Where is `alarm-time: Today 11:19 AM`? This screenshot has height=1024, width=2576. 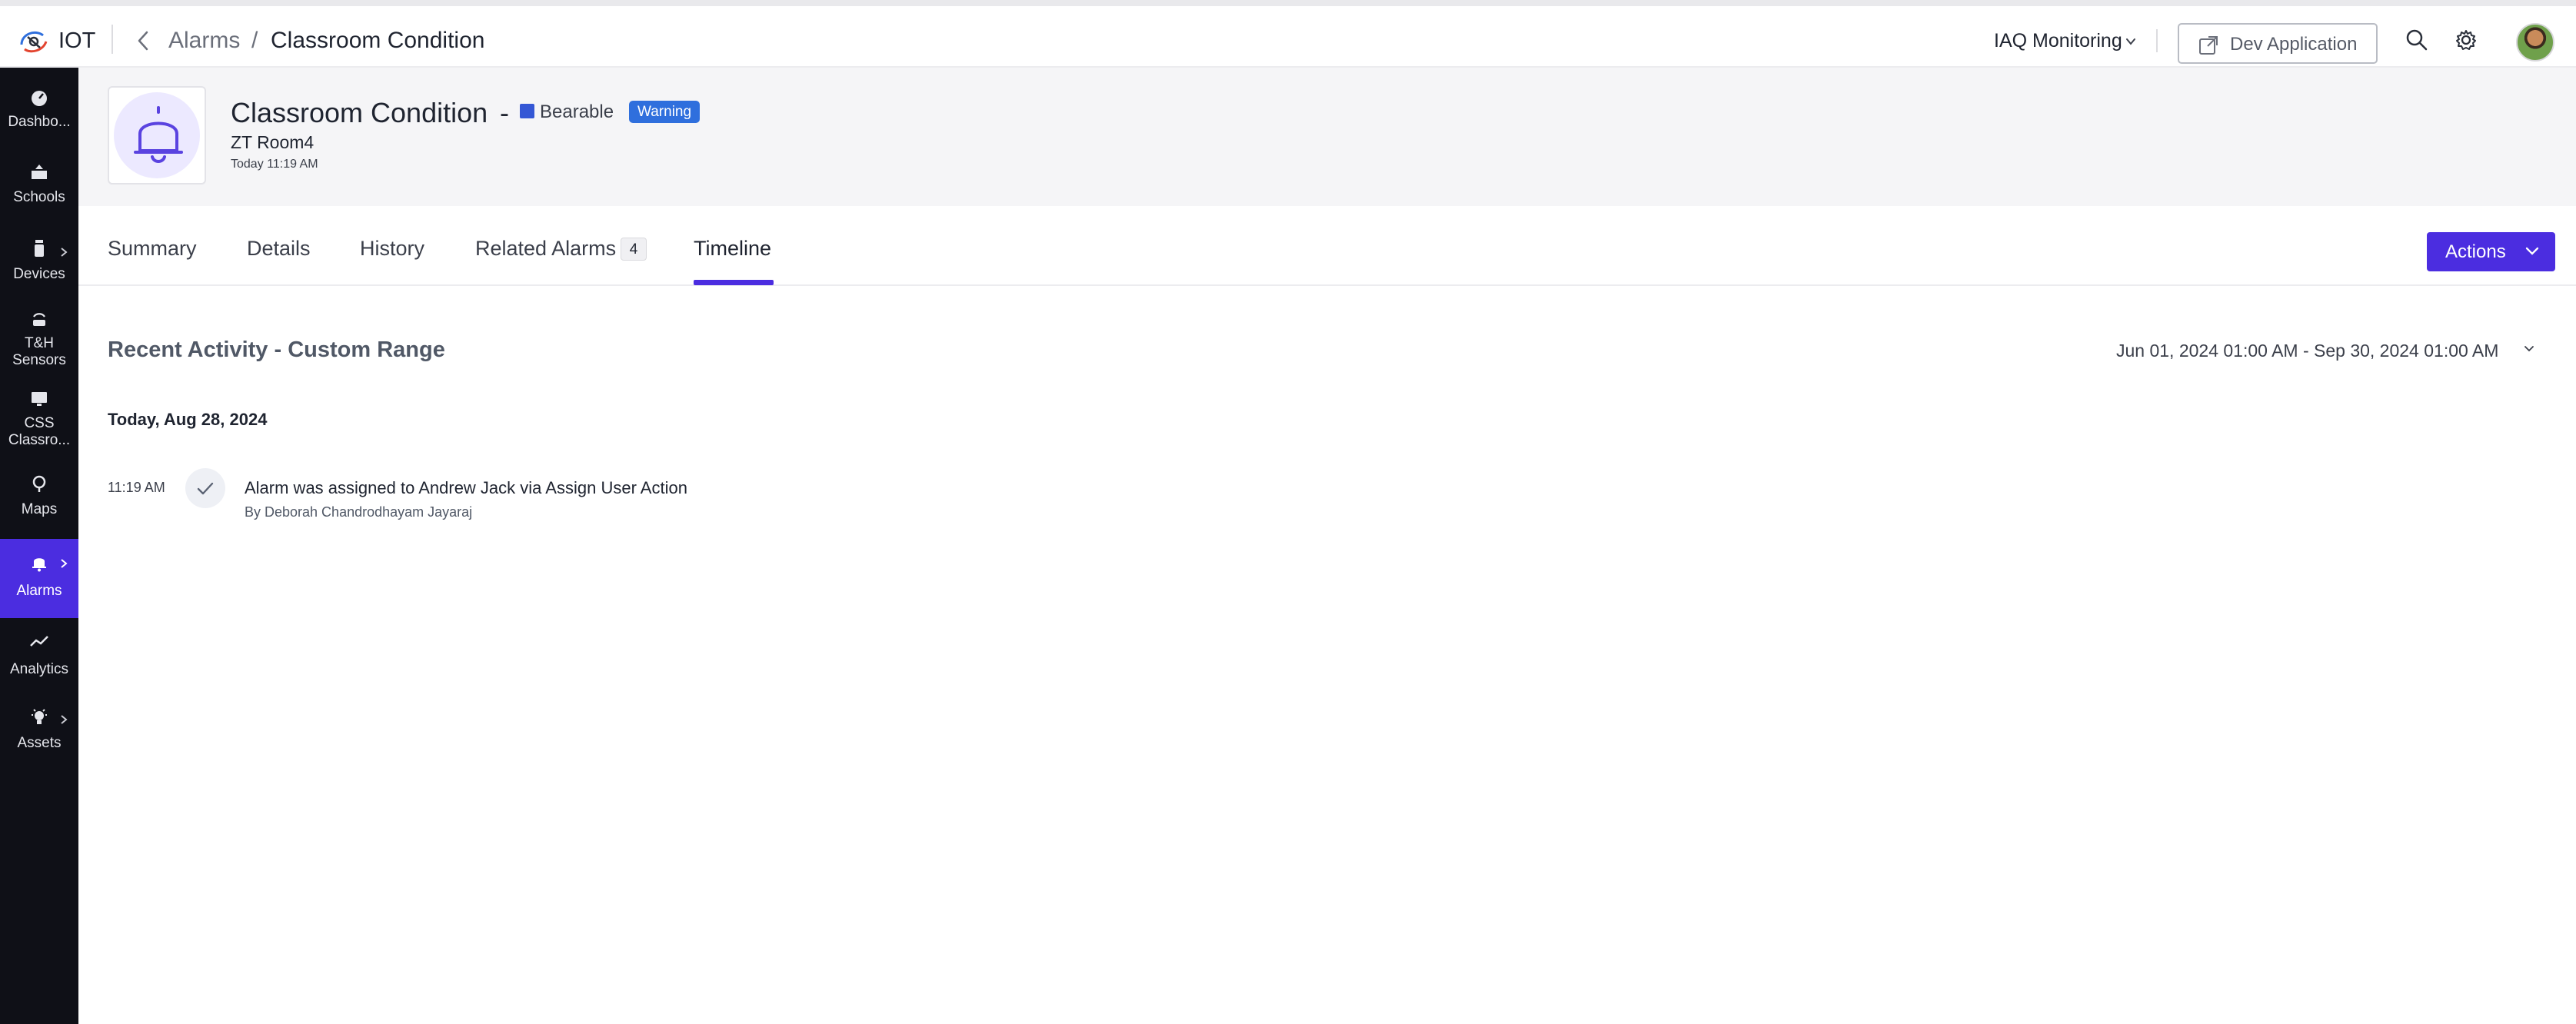
alarm-time: Today 11:19 AM is located at coordinates (274, 164).